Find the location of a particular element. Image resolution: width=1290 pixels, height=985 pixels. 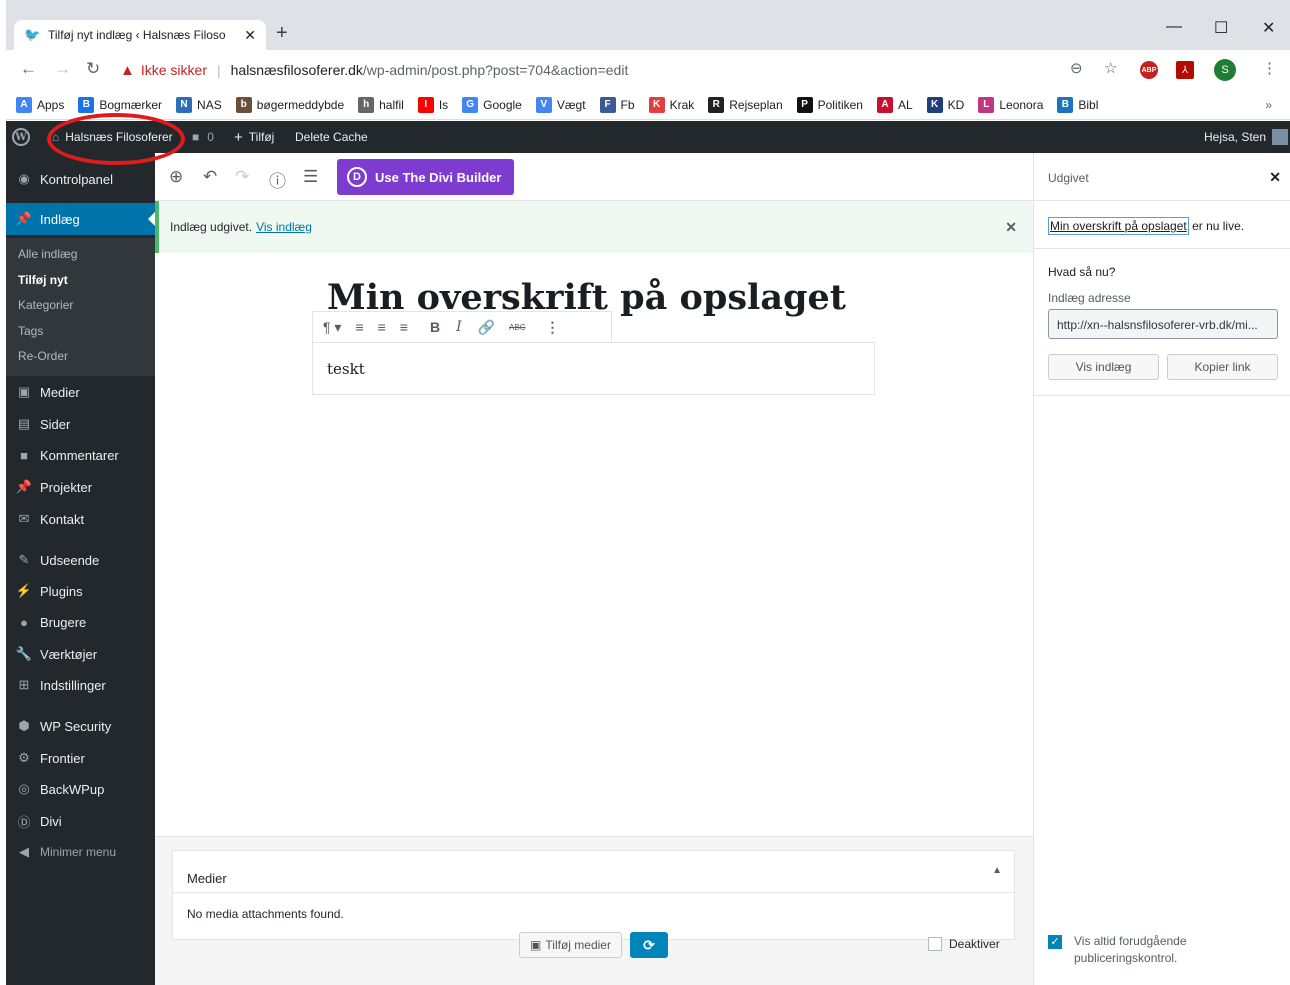

bookmarks-more-icon: » is located at coordinates (1268, 105).